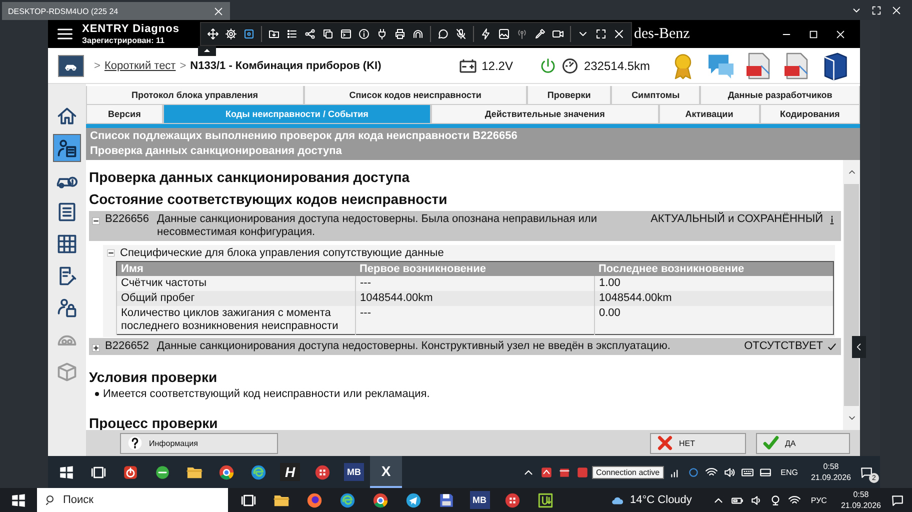 The width and height of the screenshot is (912, 512). I want to click on scrollbar-thumb, so click(851, 295).